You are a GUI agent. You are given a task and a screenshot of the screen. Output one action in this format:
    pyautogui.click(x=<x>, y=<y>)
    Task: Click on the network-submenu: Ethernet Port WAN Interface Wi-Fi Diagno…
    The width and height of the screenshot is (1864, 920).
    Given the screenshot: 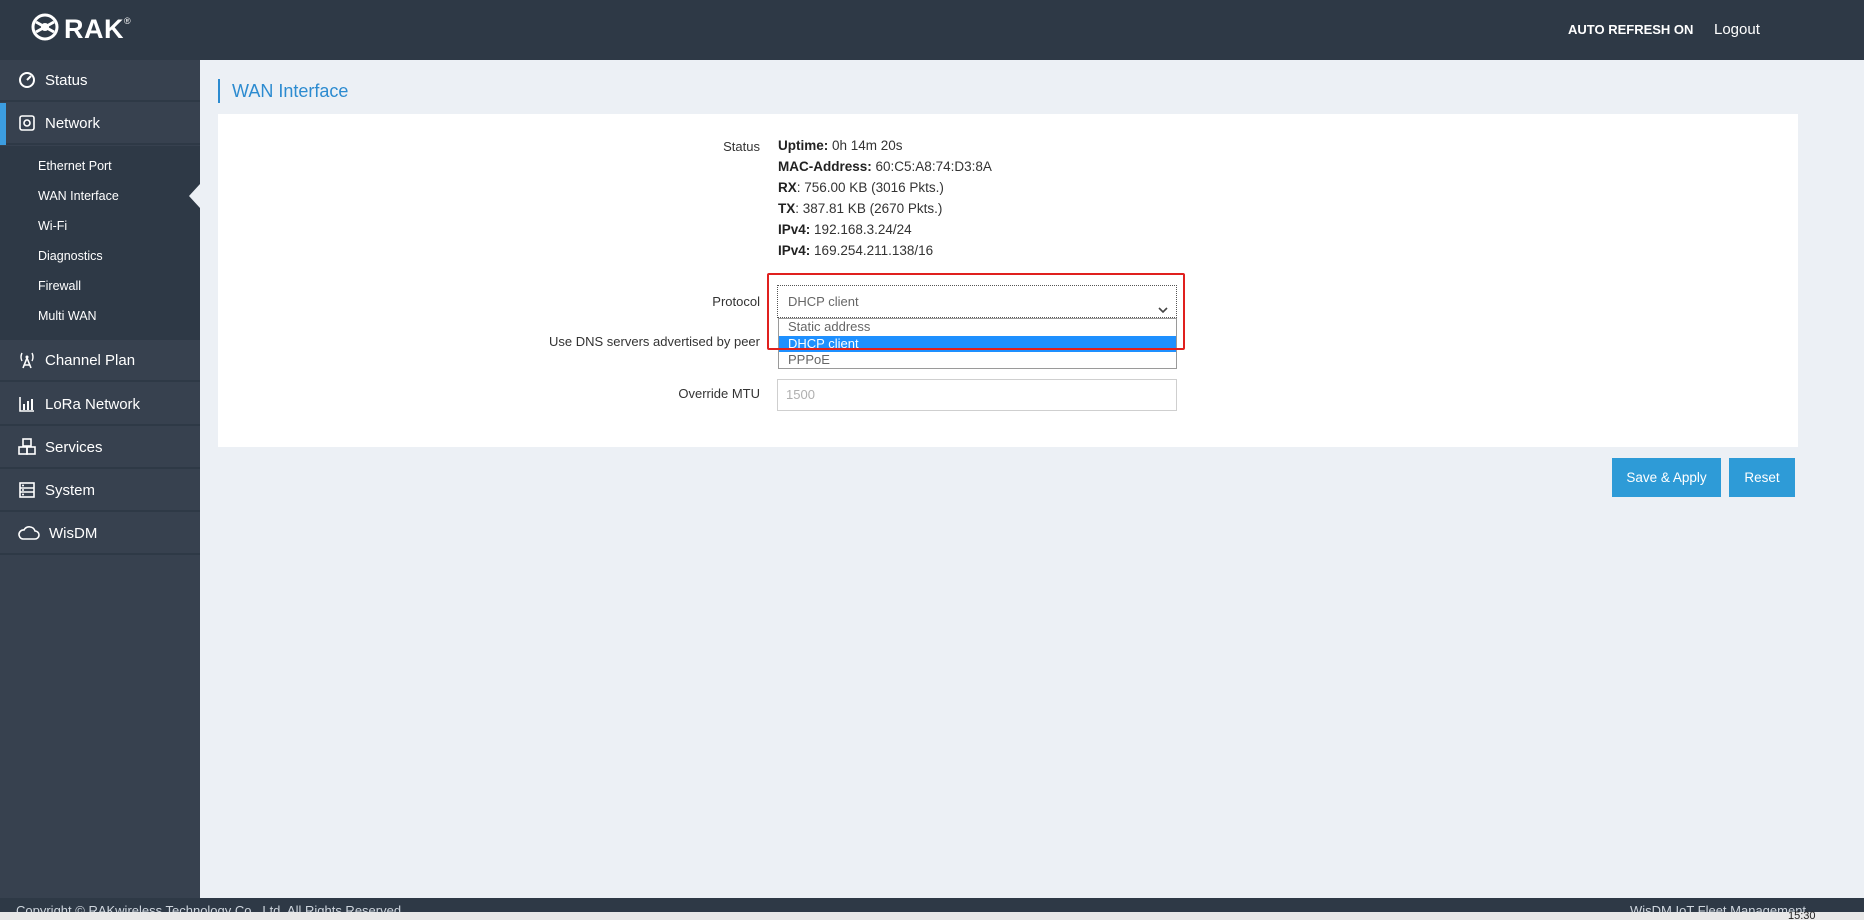 What is the action you would take?
    pyautogui.click(x=100, y=244)
    